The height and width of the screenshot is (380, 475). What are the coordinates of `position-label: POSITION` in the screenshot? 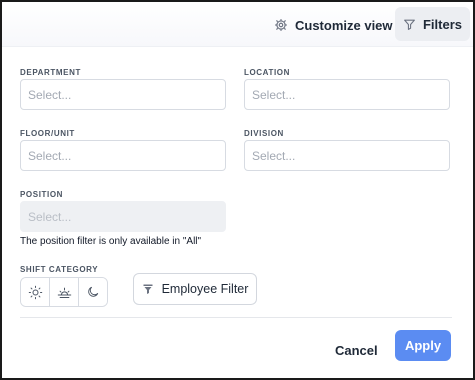 It's located at (42, 194).